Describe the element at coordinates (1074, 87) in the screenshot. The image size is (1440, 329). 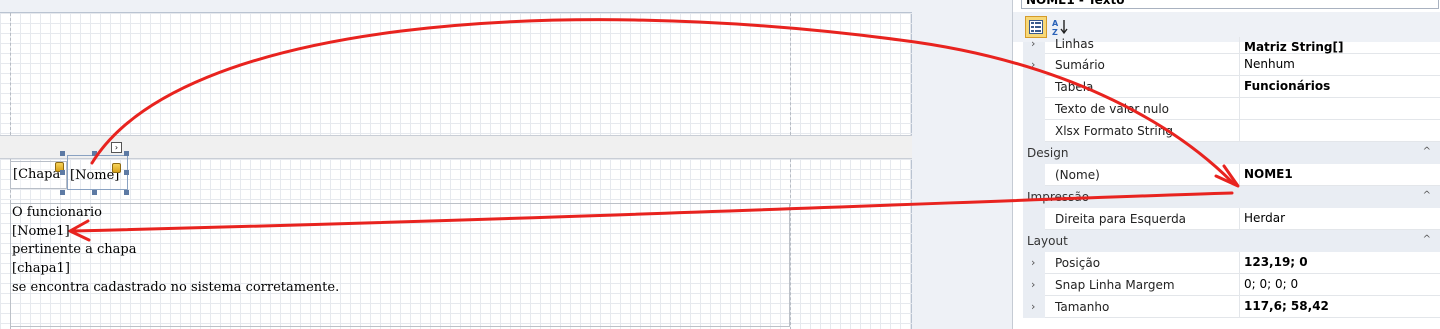
I see `property-name: Tabela` at that location.